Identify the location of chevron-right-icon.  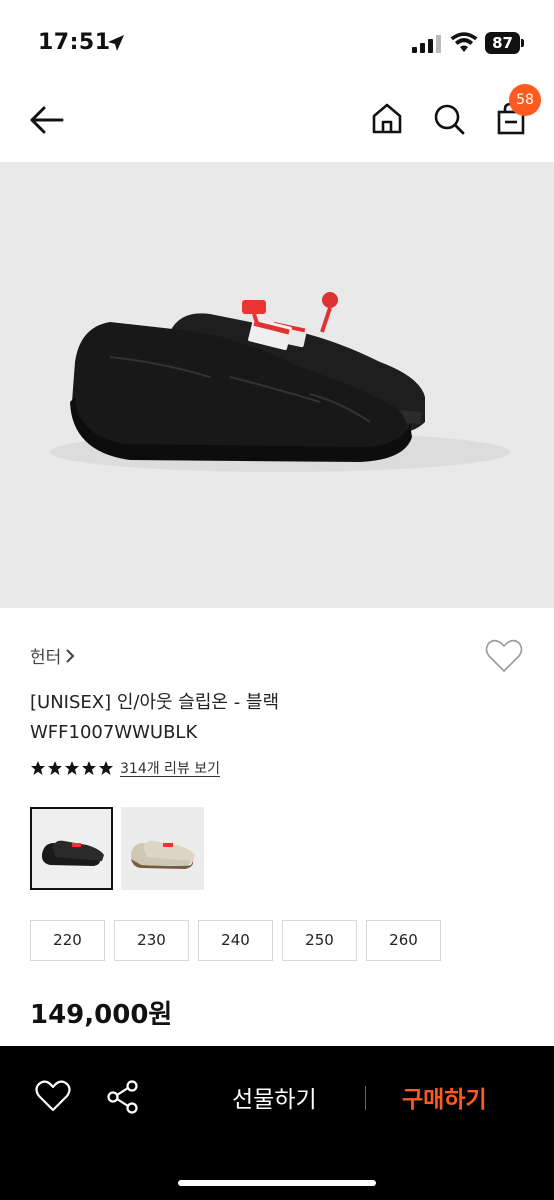
(70, 655).